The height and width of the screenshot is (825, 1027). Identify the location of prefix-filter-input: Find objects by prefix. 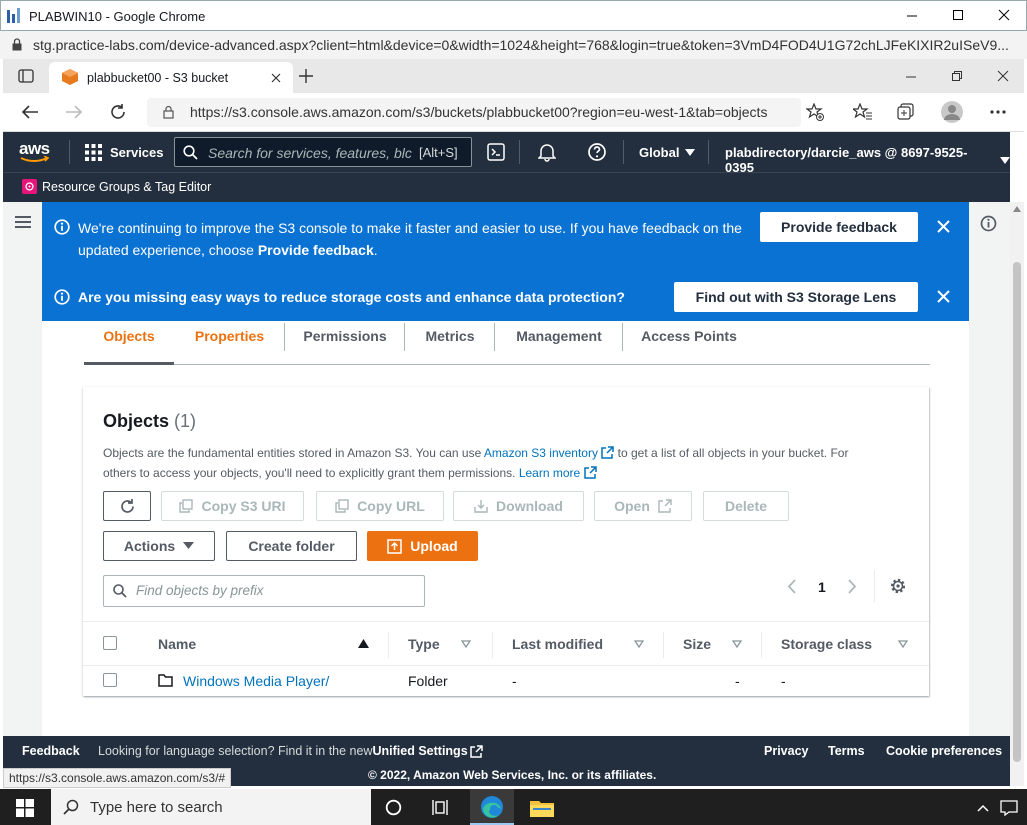
(264, 591).